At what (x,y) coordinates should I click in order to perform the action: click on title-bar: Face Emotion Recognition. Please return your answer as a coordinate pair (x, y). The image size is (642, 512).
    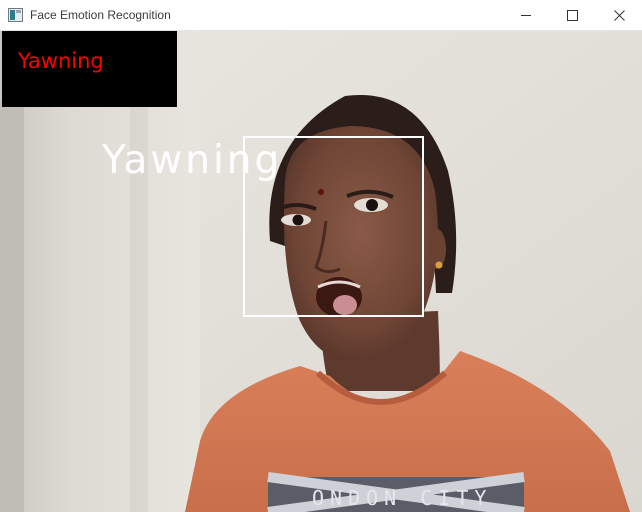
    Looking at the image, I should click on (321, 15).